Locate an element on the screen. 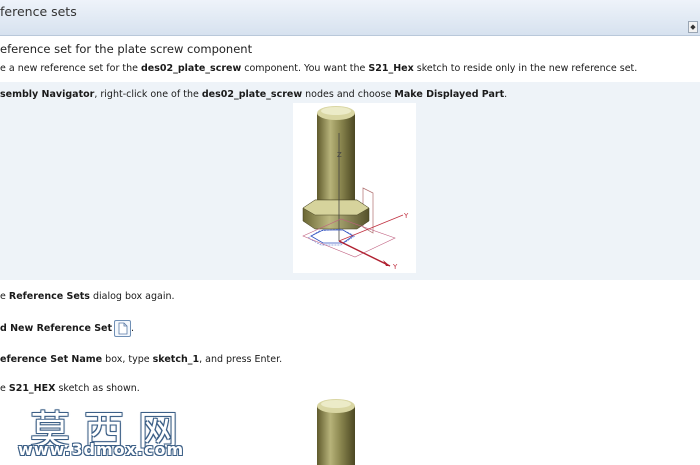 The image size is (700, 465). ui-term: sembly Navigator is located at coordinates (47, 94).